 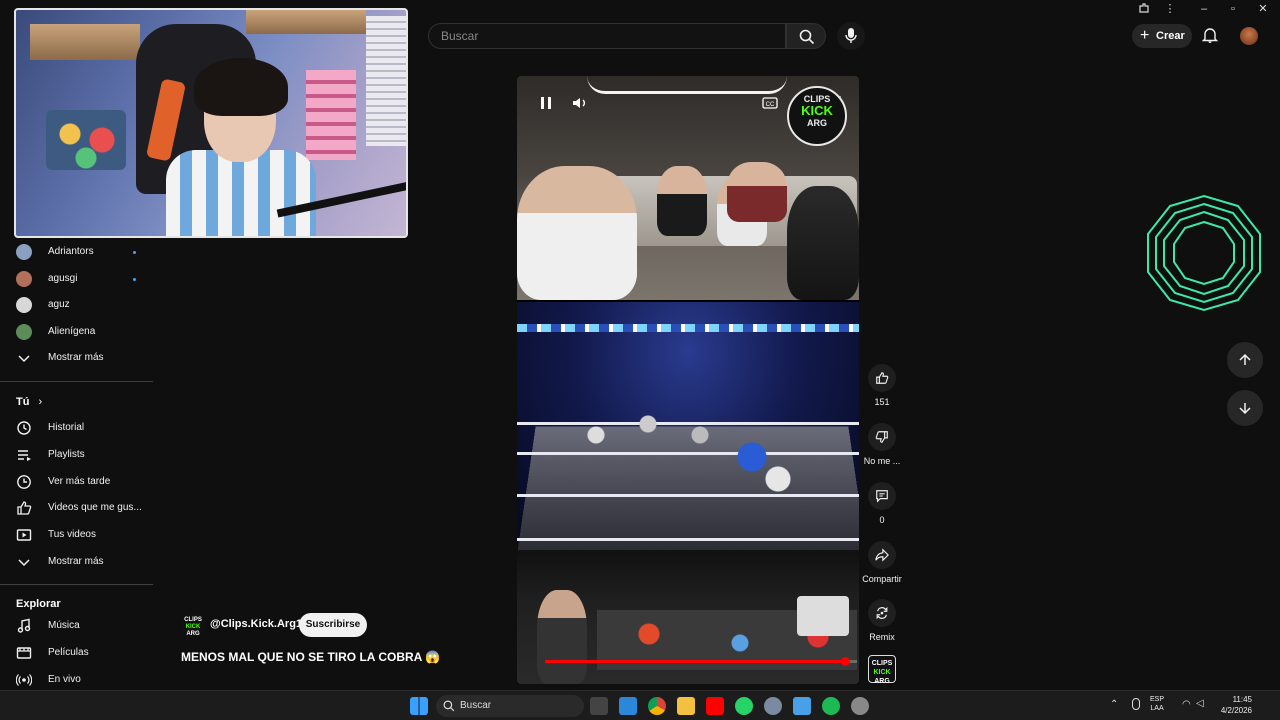 I want to click on dislike-button, so click(x=882, y=437).